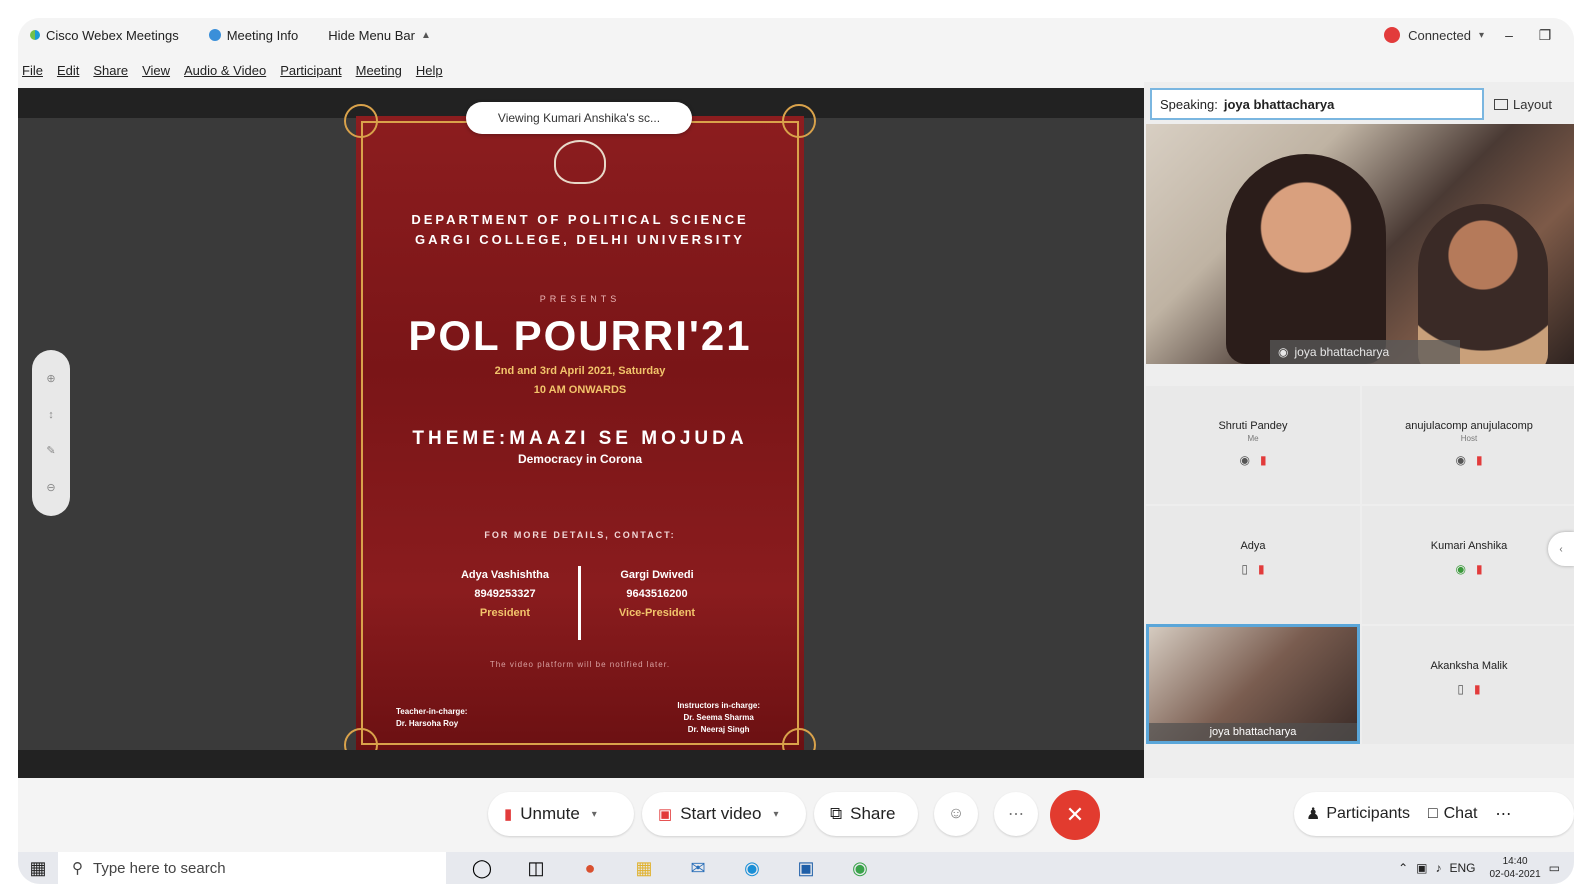 The width and height of the screenshot is (1574, 886). I want to click on start-video-button: ▣ Start video ▾, so click(724, 814).